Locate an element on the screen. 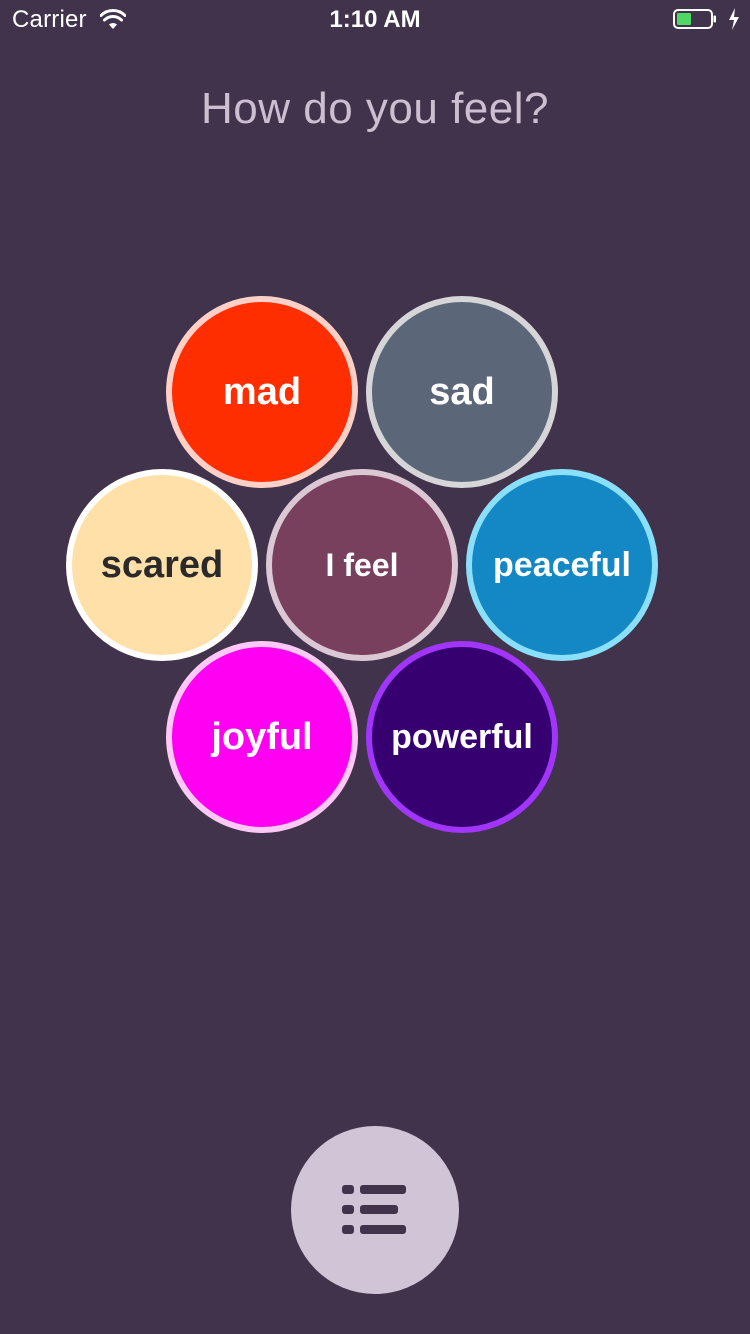 The image size is (750, 1334). emotion-joyful-button: joyful is located at coordinates (262, 737).